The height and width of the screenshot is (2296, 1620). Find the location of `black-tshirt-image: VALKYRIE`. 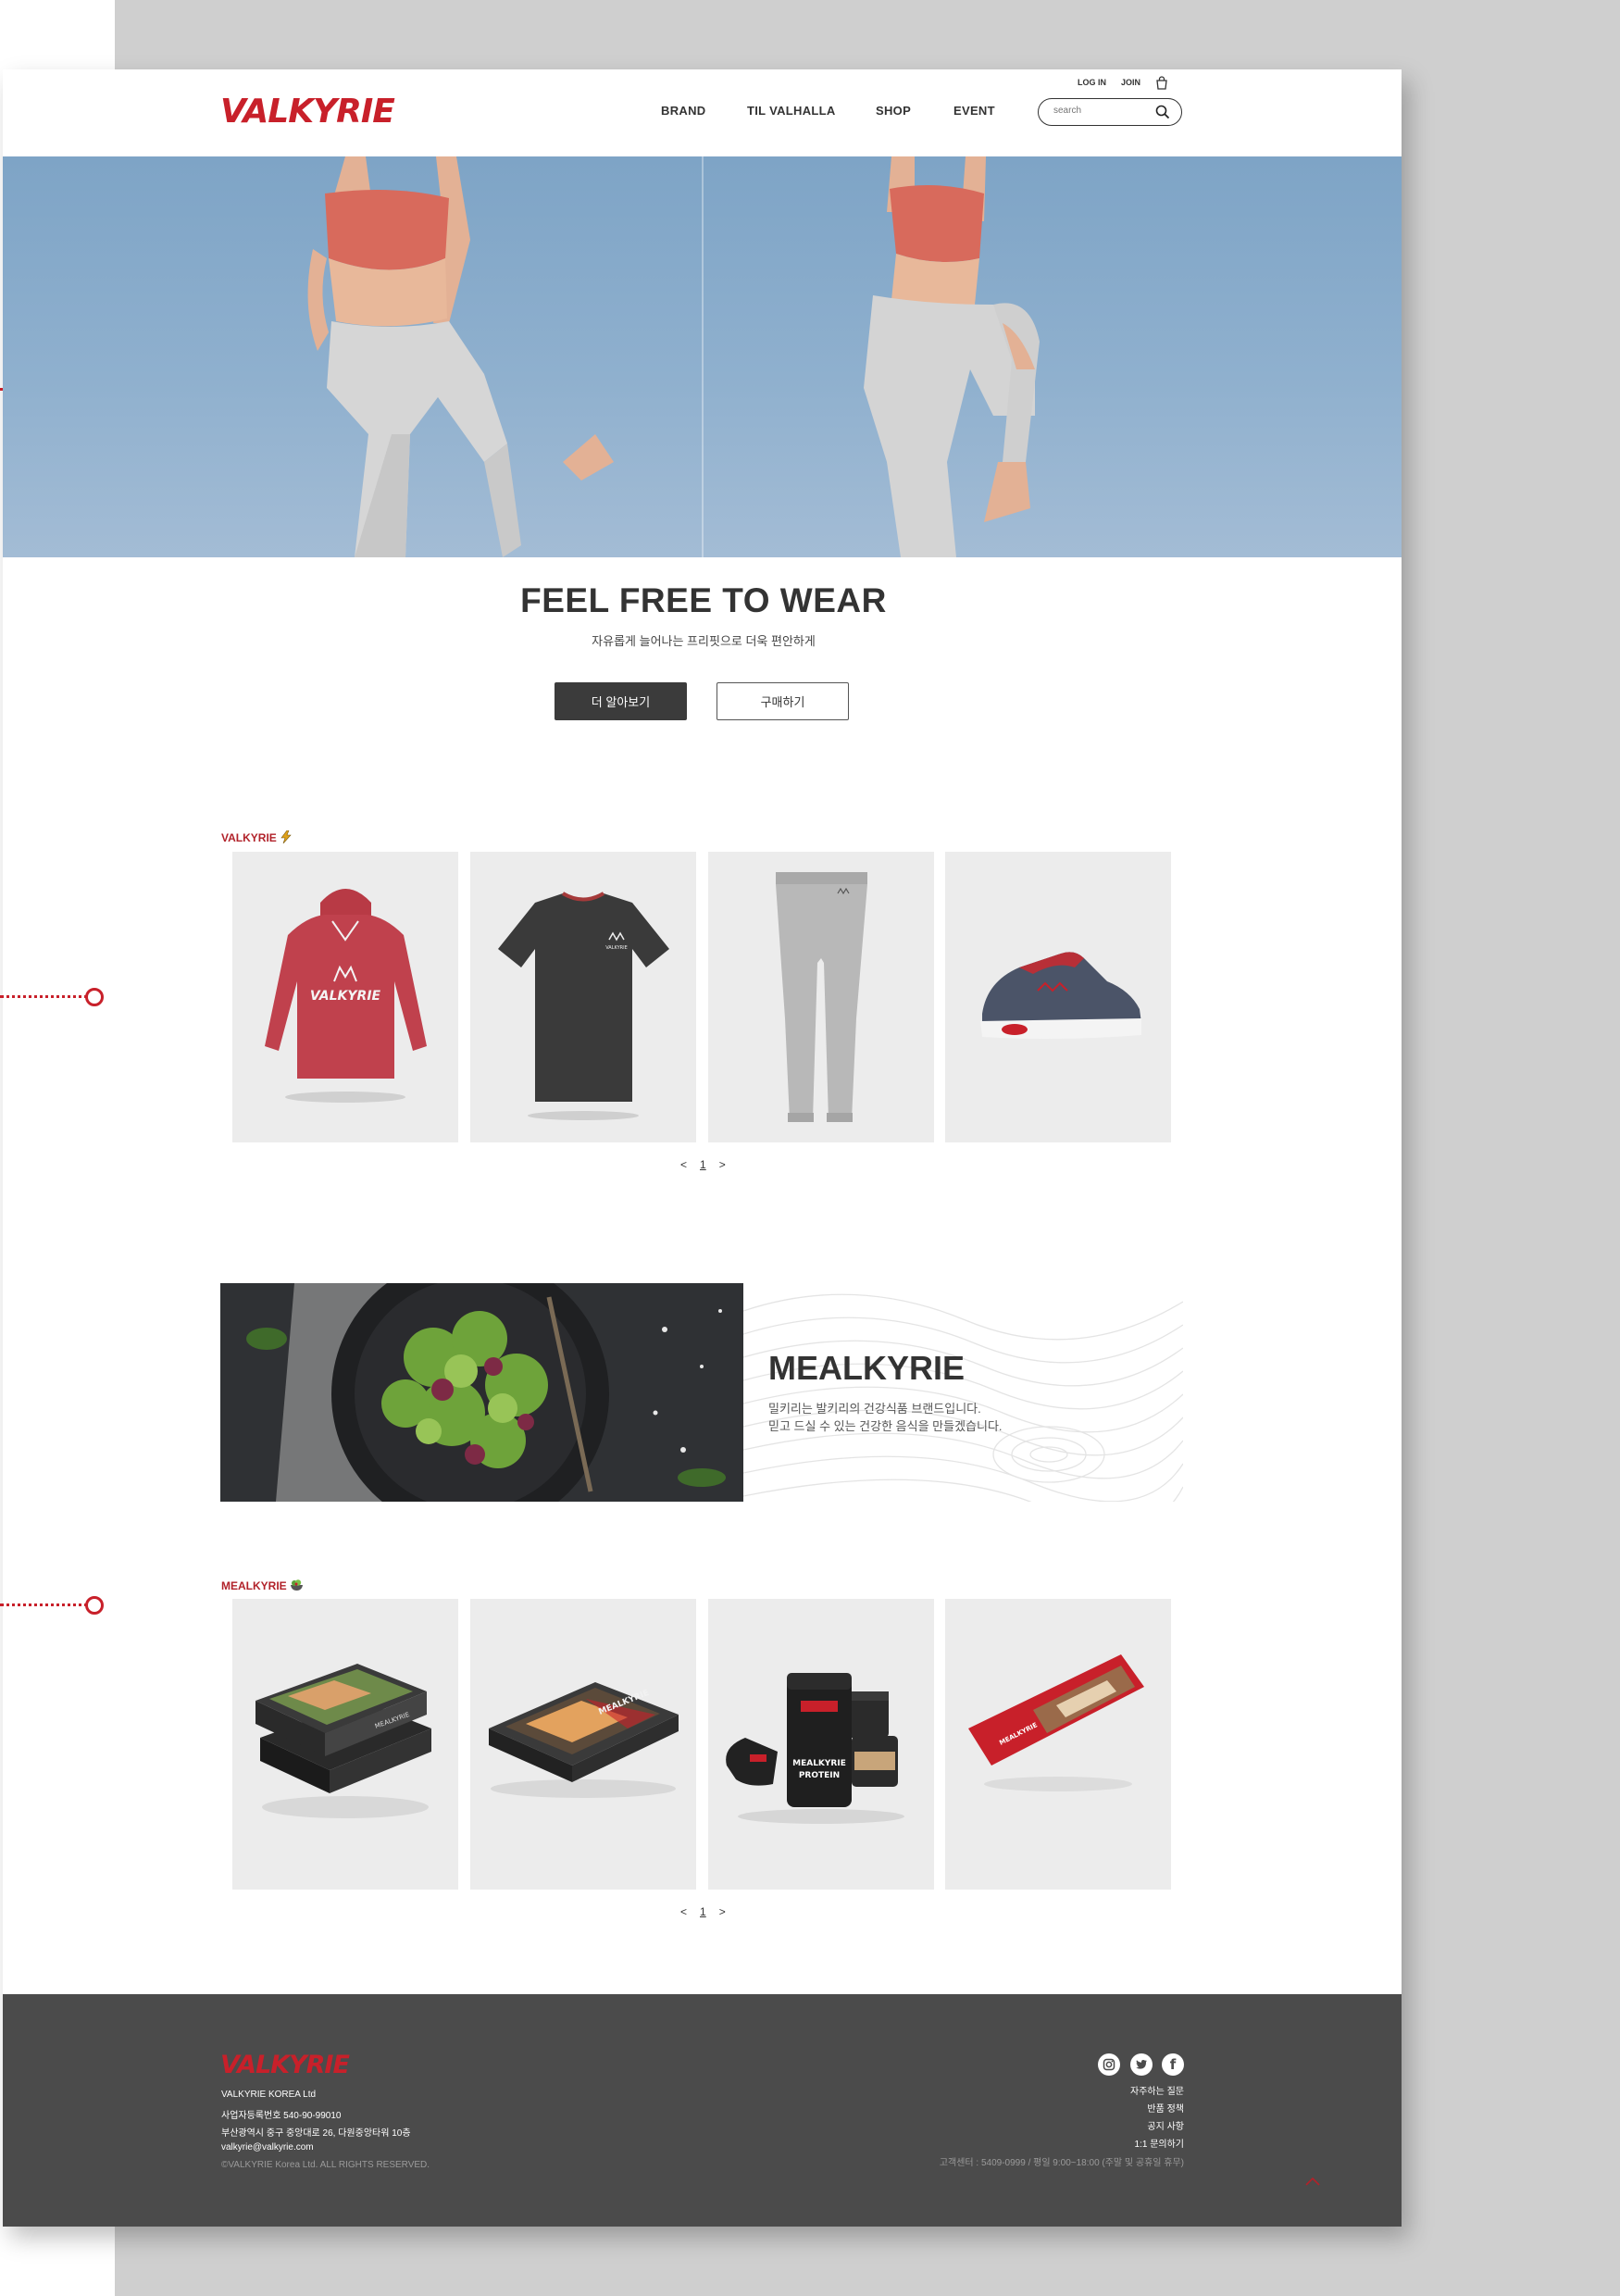

black-tshirt-image: VALKYRIE is located at coordinates (583, 1006).